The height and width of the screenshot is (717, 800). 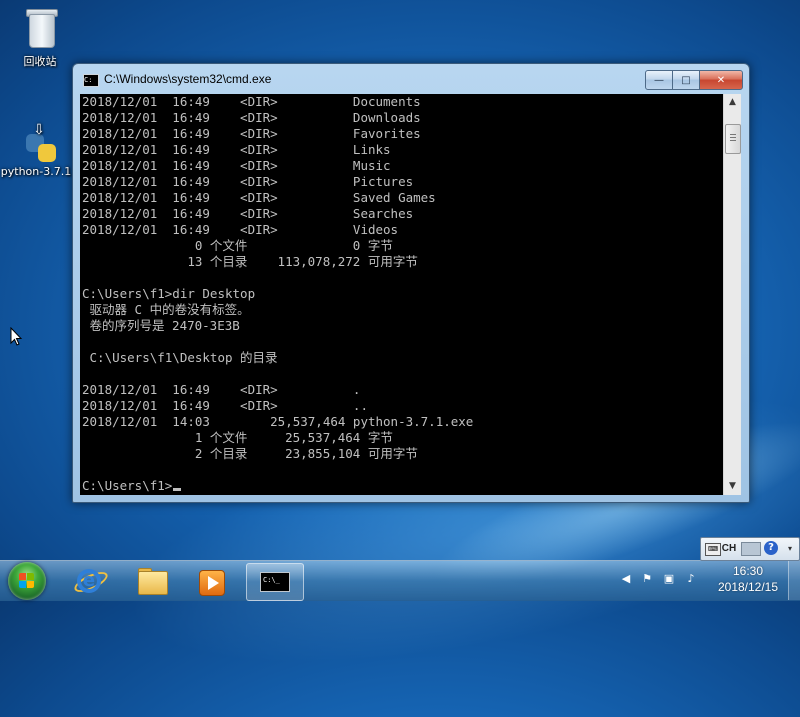 What do you see at coordinates (251, 101) in the screenshot?
I see `console-line: 2018/12/01 16:49 <DIR> Documents` at bounding box center [251, 101].